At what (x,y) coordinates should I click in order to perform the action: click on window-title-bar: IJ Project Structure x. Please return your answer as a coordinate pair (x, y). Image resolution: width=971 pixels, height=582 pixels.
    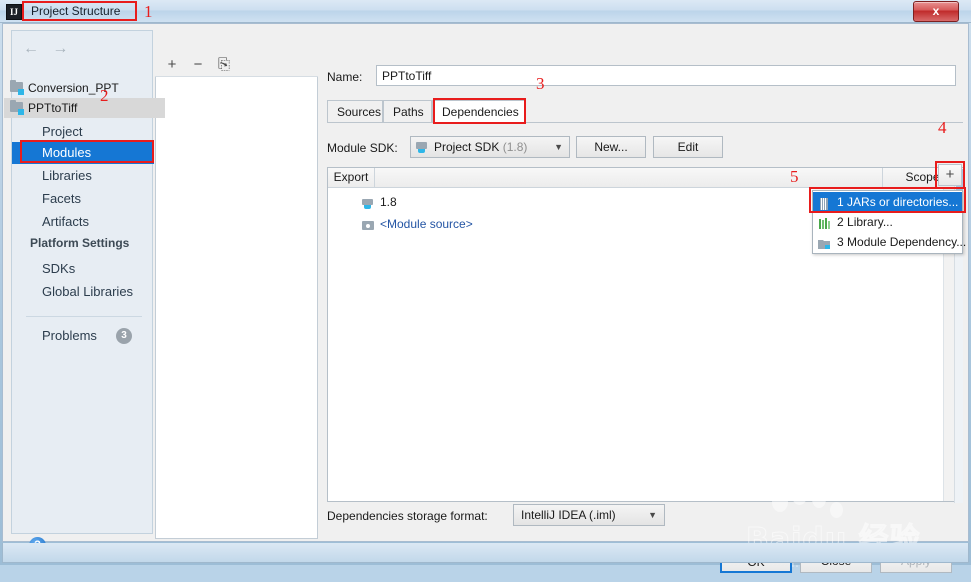
    Looking at the image, I should click on (485, 11).